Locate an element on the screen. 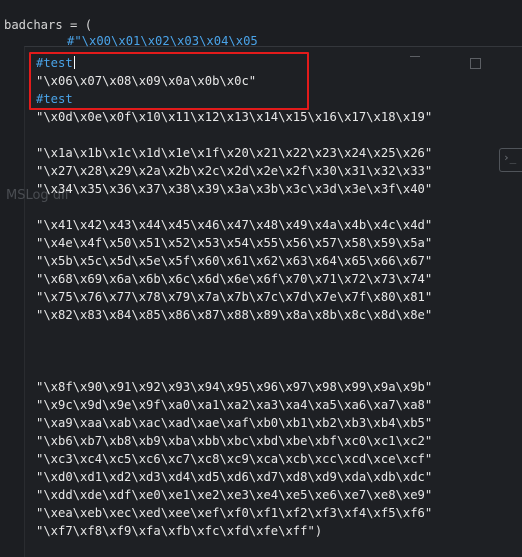 The width and height of the screenshot is (522, 557). maximize-icon is located at coordinates (475, 63).